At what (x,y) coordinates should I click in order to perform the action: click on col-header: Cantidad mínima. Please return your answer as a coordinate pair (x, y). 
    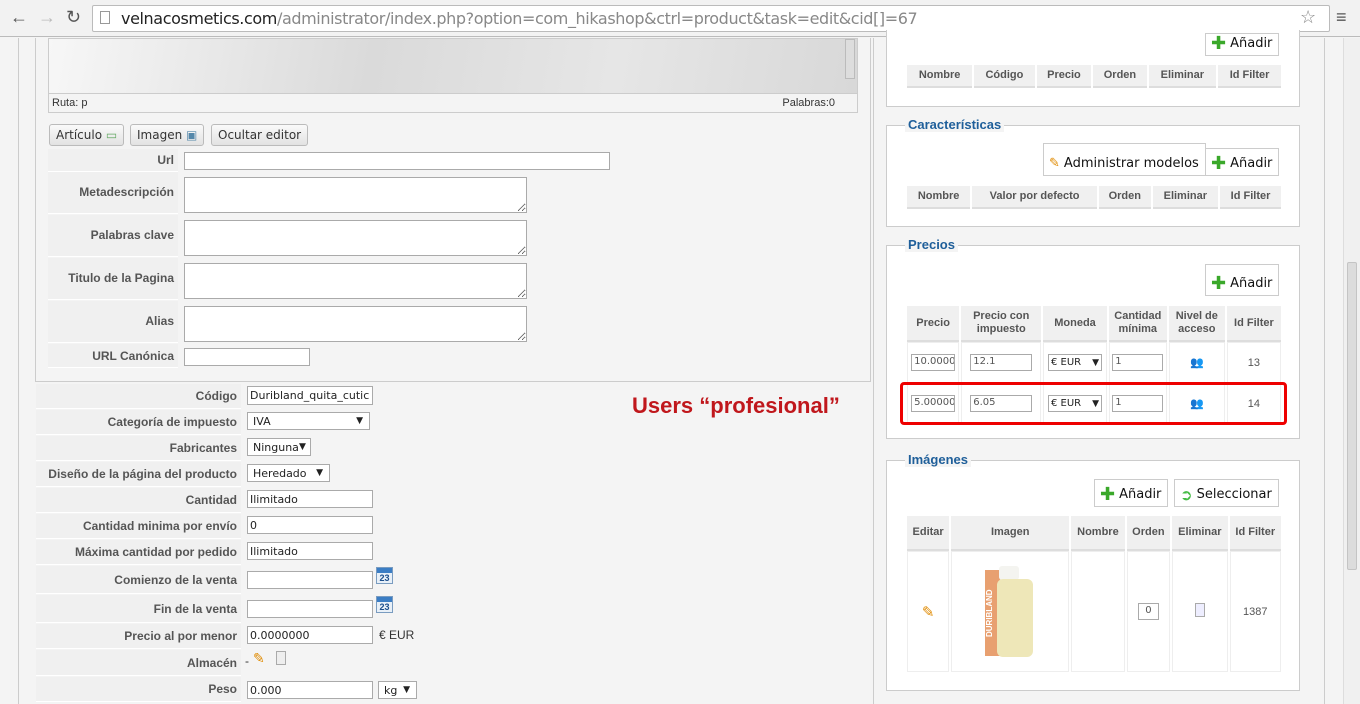
    Looking at the image, I should click on (1137, 324).